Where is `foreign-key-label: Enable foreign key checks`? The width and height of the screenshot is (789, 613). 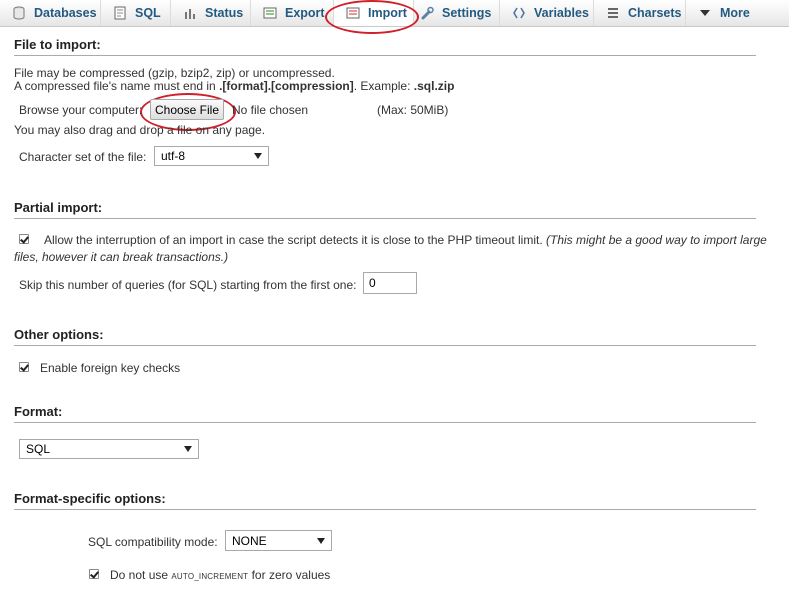 foreign-key-label: Enable foreign key checks is located at coordinates (110, 368).